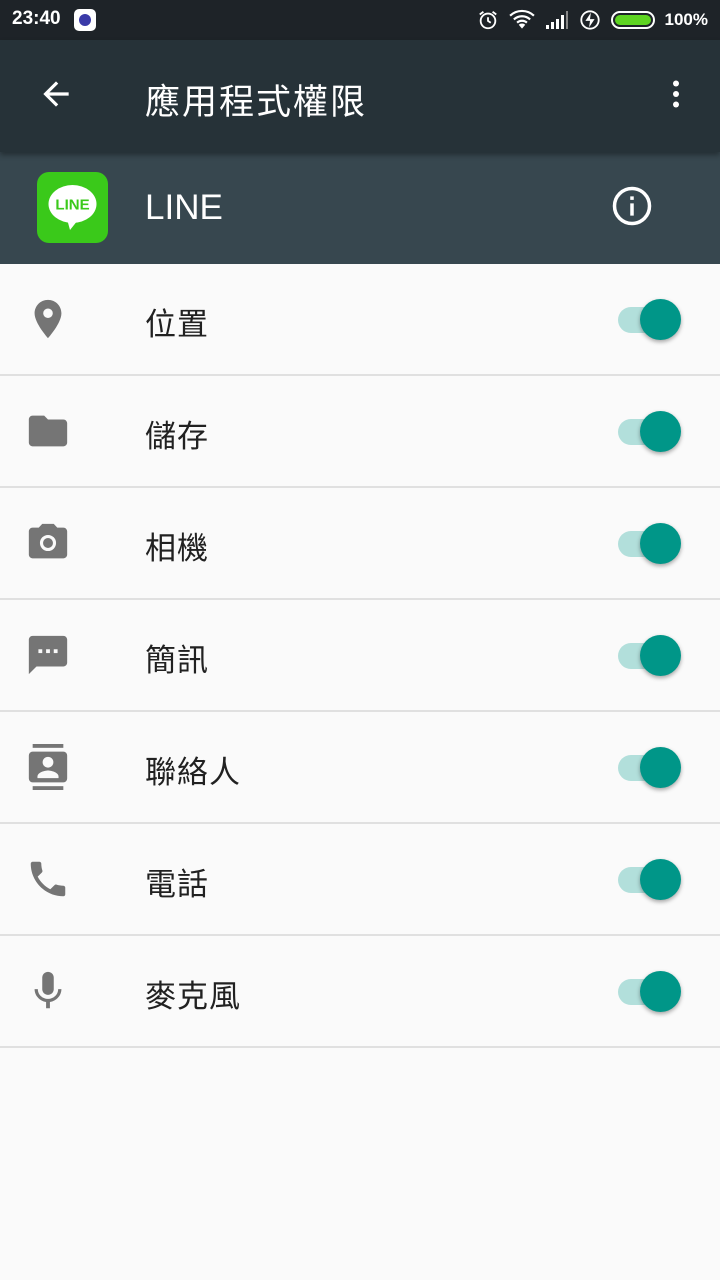 Image resolution: width=720 pixels, height=1280 pixels. What do you see at coordinates (48, 319) in the screenshot?
I see `location-pin-icon` at bounding box center [48, 319].